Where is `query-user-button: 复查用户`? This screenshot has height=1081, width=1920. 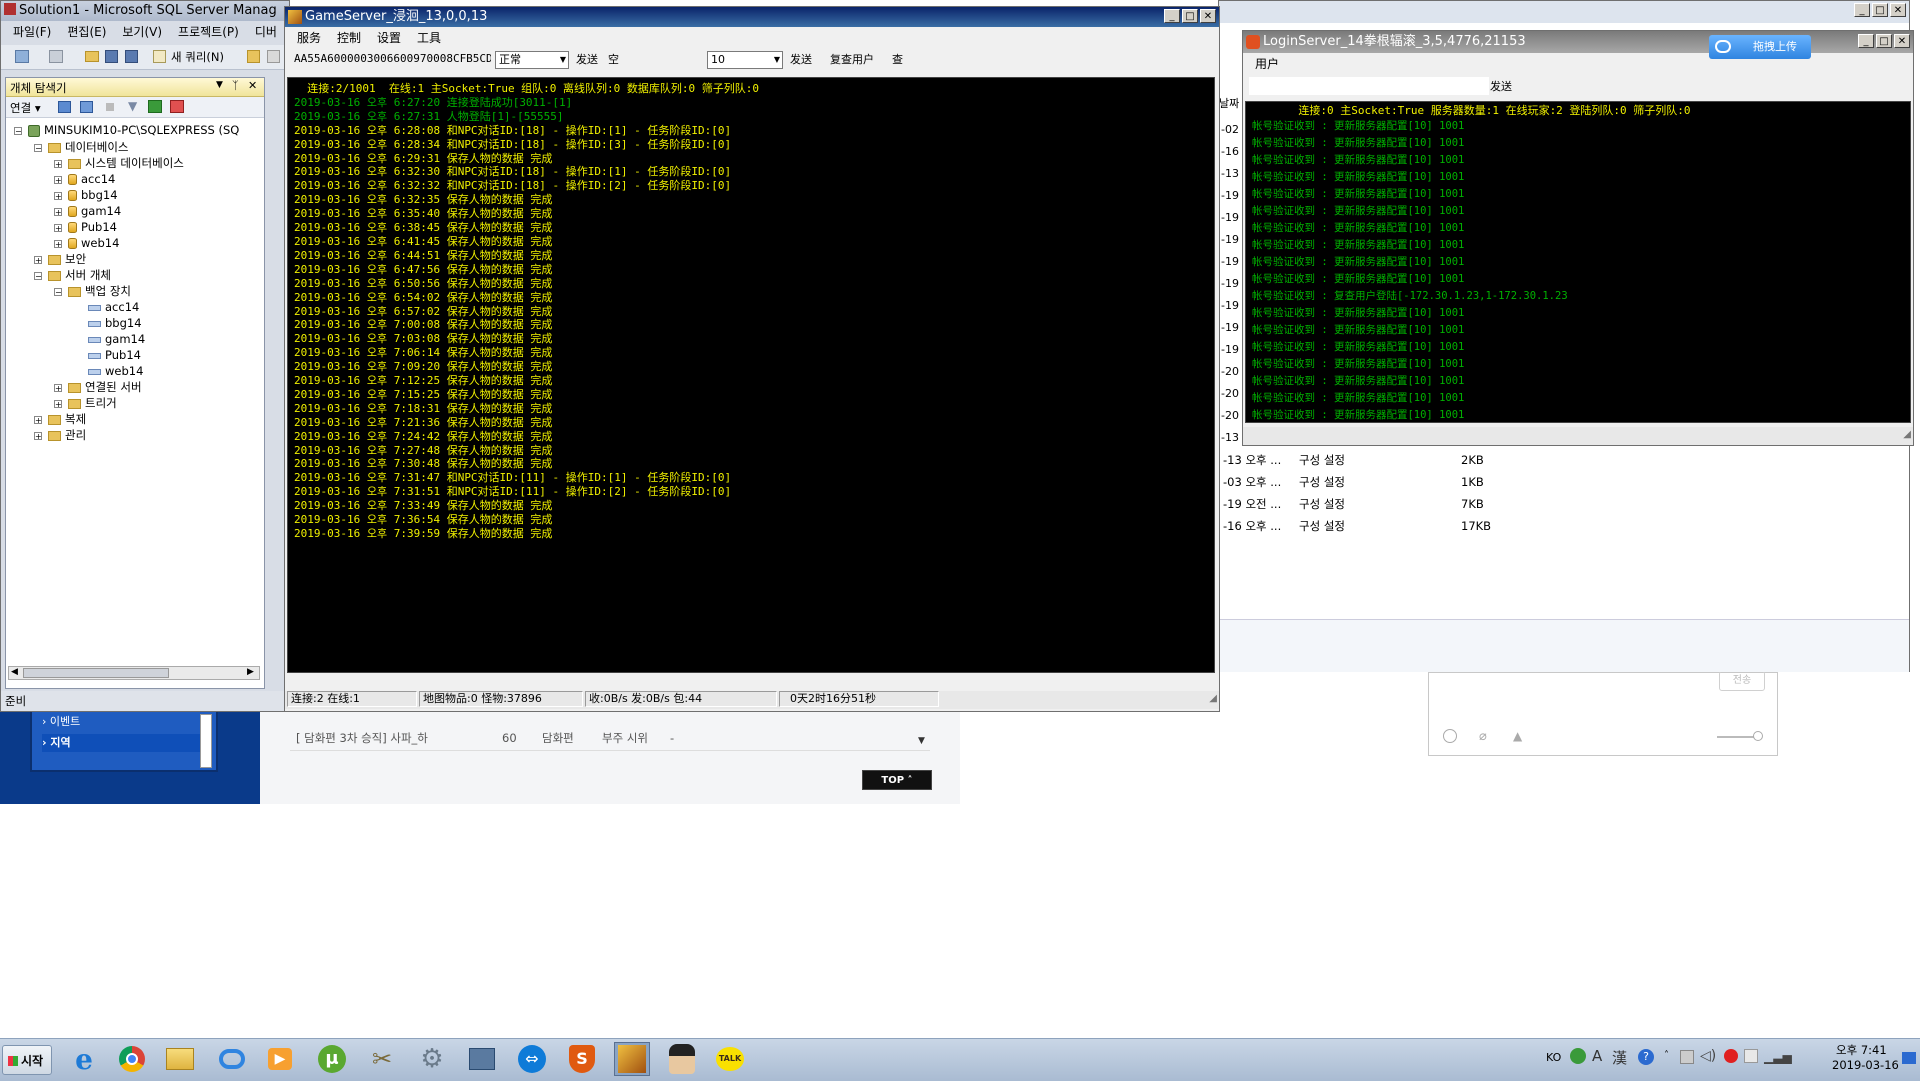
query-user-button: 复查用户 is located at coordinates (852, 60).